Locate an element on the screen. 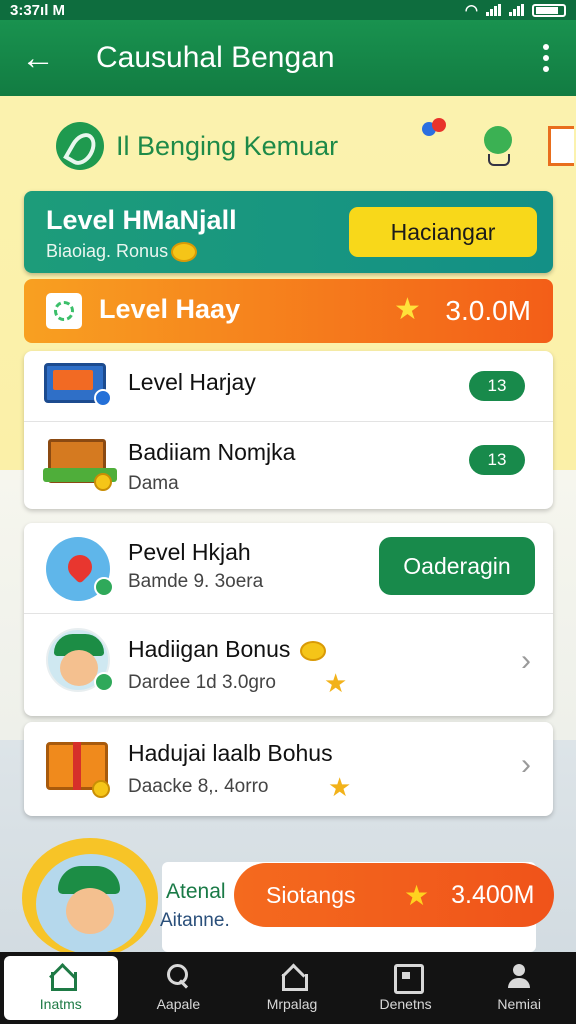  promo-avatar is located at coordinates (90, 898).